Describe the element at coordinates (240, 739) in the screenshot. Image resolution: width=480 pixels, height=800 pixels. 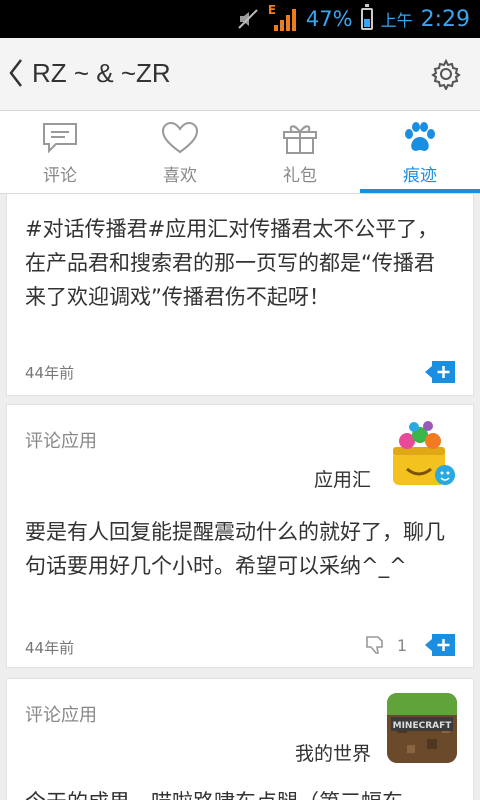
I see `feed-card: 评论应用 我的世界 MINECRAFT 今天的成果，喵啦路啸东点腿（第三幅东` at that location.